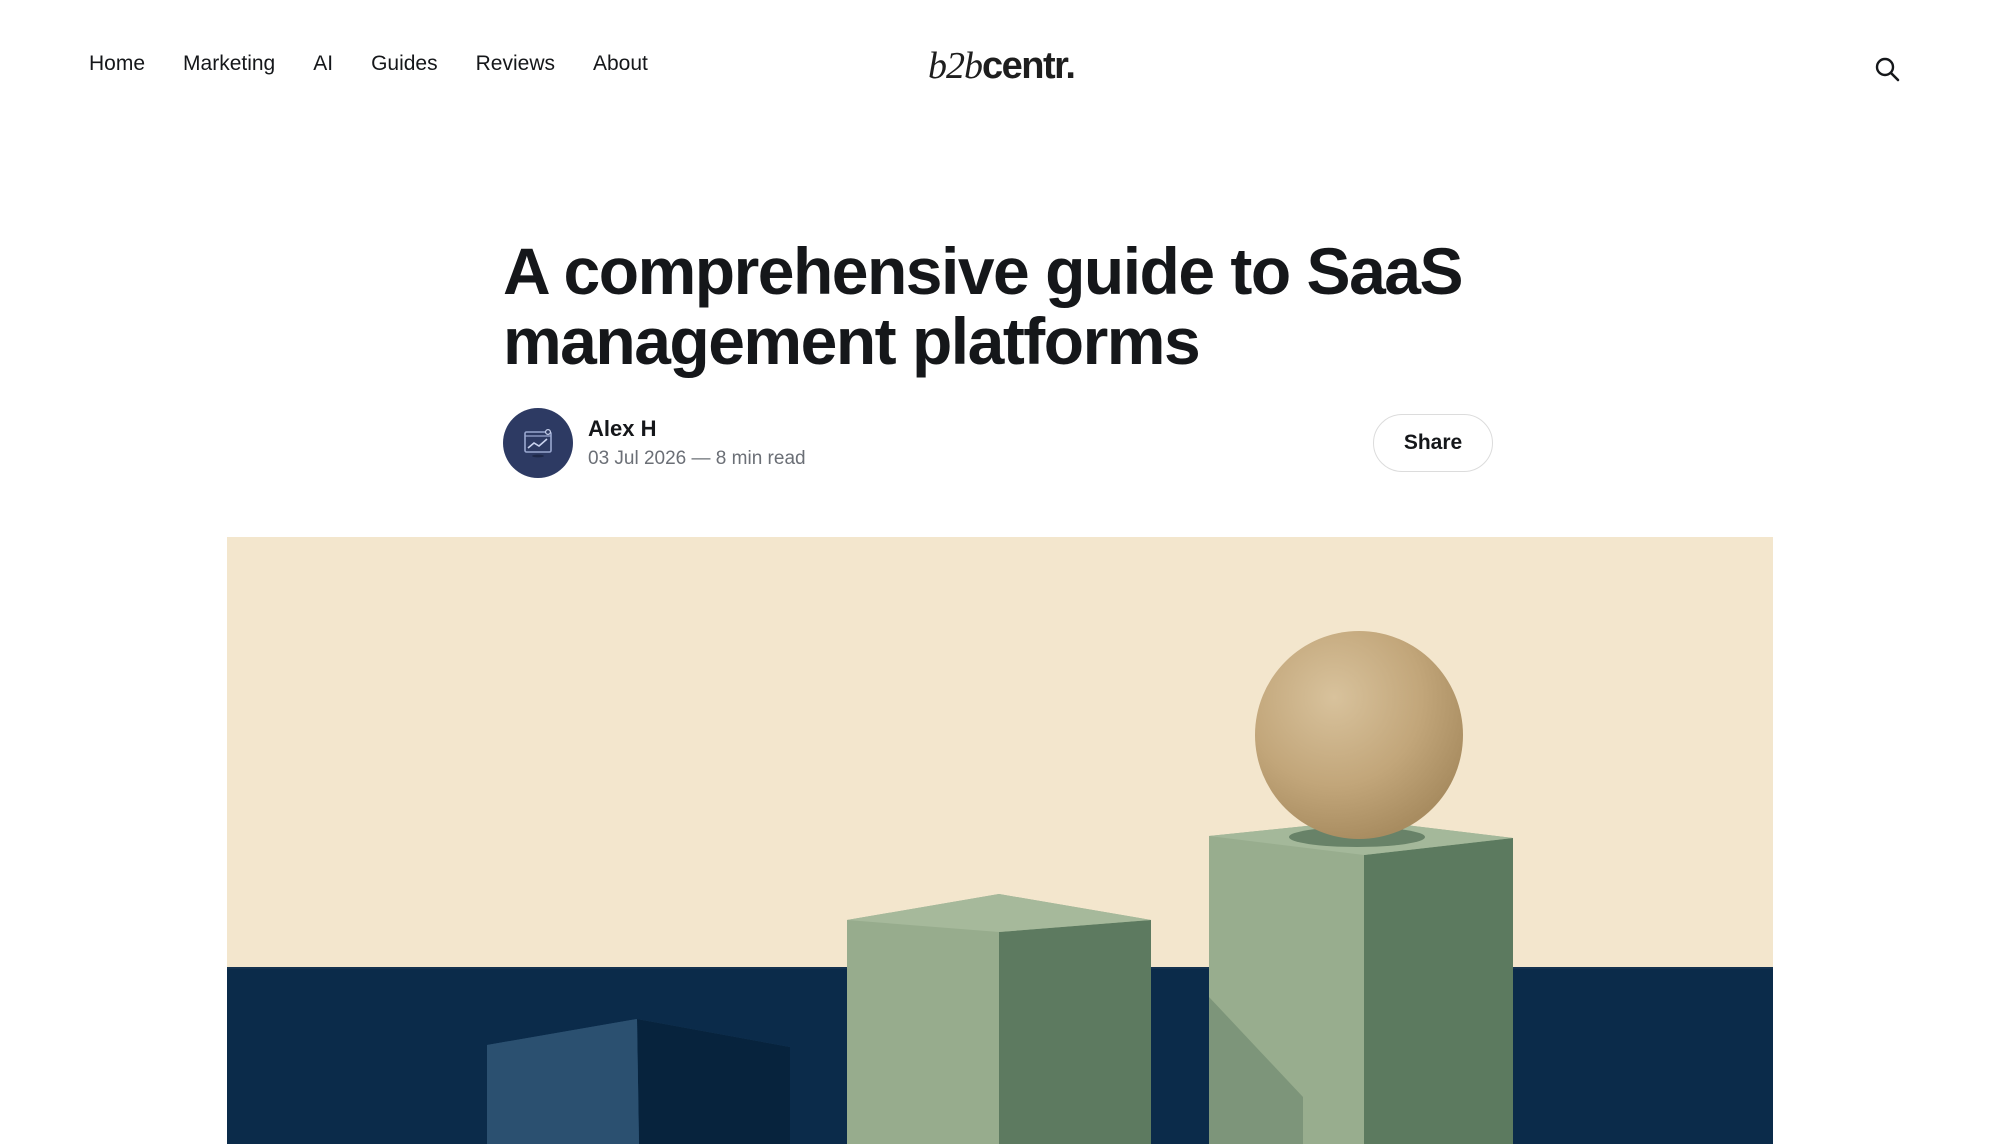  I want to click on nav-reviews: Reviews, so click(515, 64).